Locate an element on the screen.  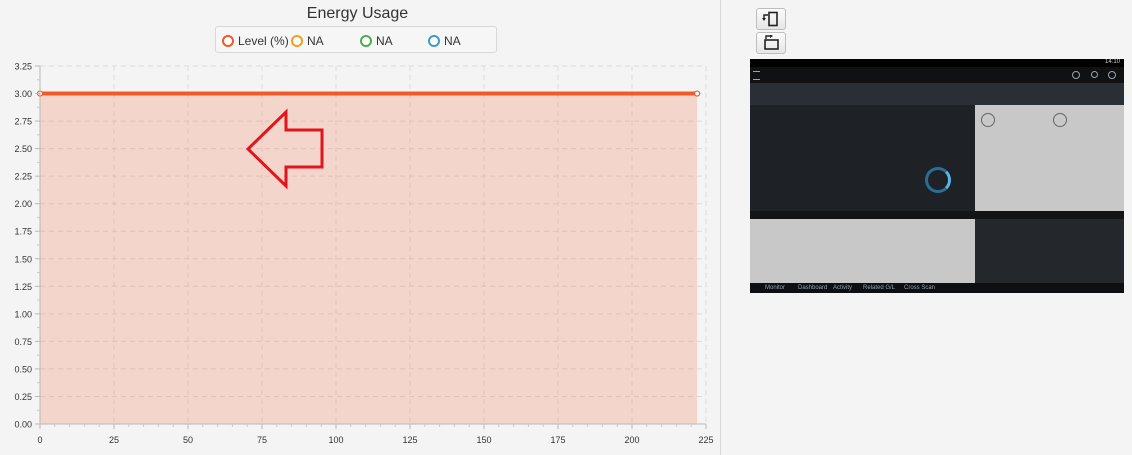
rotate-right-icon is located at coordinates (771, 42).